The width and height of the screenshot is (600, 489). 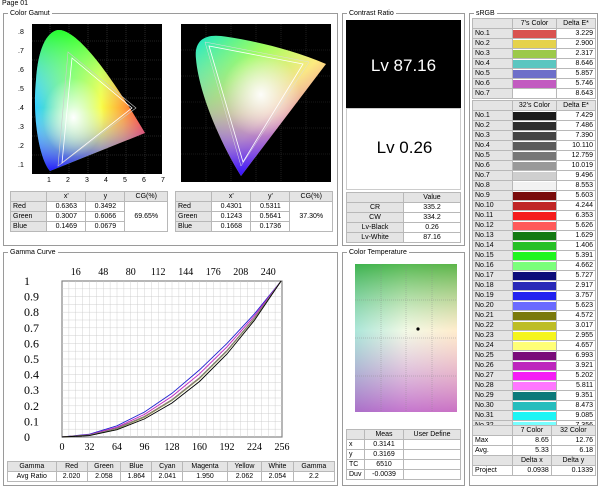 I want to click on srgb-row: No.7 9.496, so click(x=534, y=175).